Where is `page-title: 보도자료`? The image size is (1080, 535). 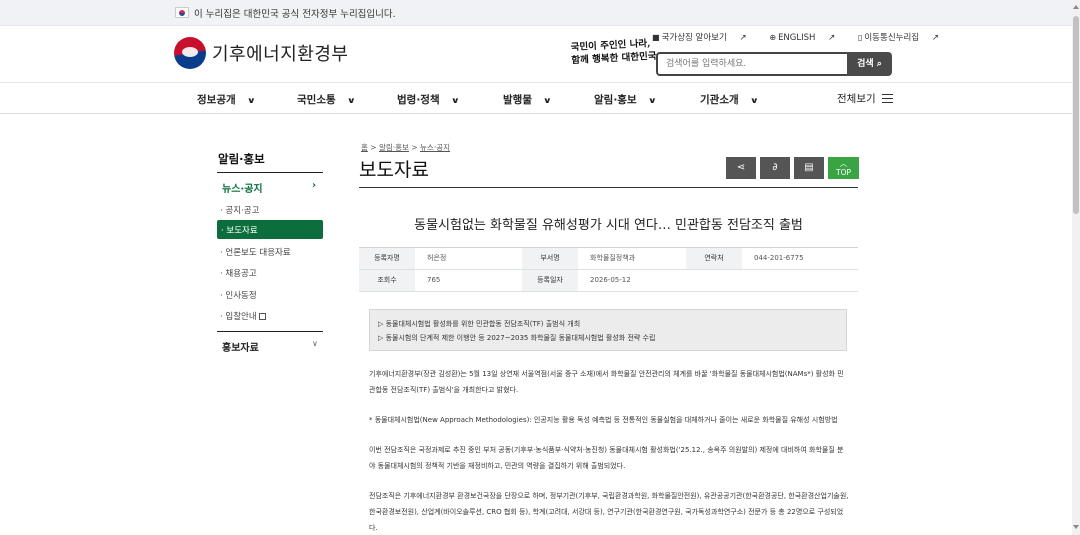 page-title: 보도자료 is located at coordinates (394, 170).